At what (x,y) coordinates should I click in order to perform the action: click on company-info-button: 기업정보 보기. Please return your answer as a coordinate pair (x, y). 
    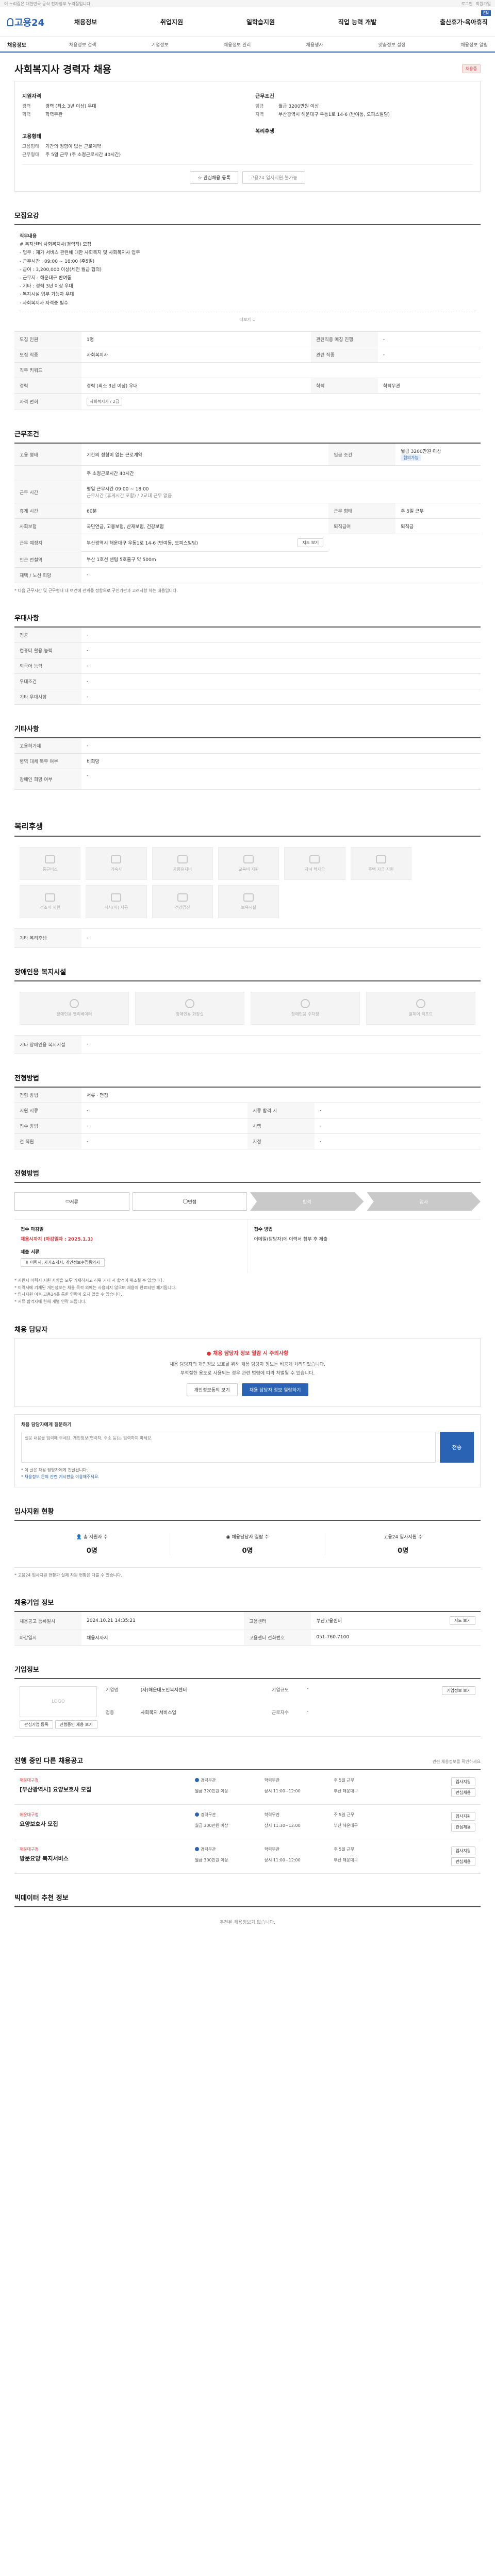
    Looking at the image, I should click on (458, 1690).